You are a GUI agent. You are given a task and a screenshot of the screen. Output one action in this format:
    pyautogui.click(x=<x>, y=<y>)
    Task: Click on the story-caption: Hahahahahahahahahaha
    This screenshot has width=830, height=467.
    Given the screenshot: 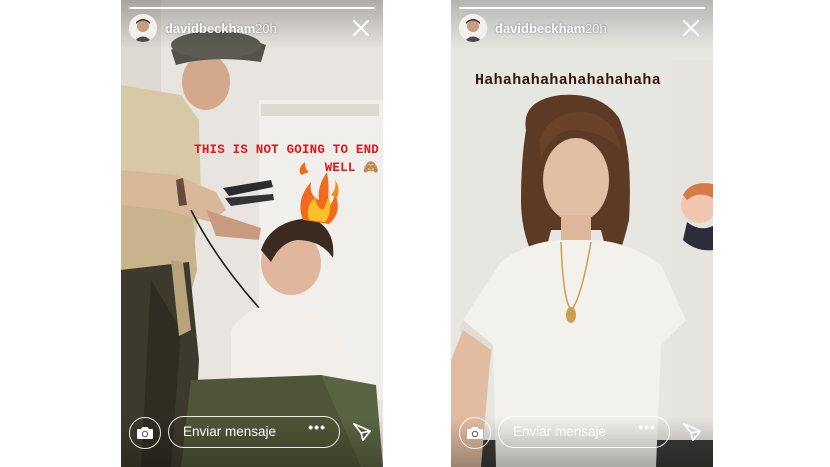 What is the action you would take?
    pyautogui.click(x=585, y=80)
    